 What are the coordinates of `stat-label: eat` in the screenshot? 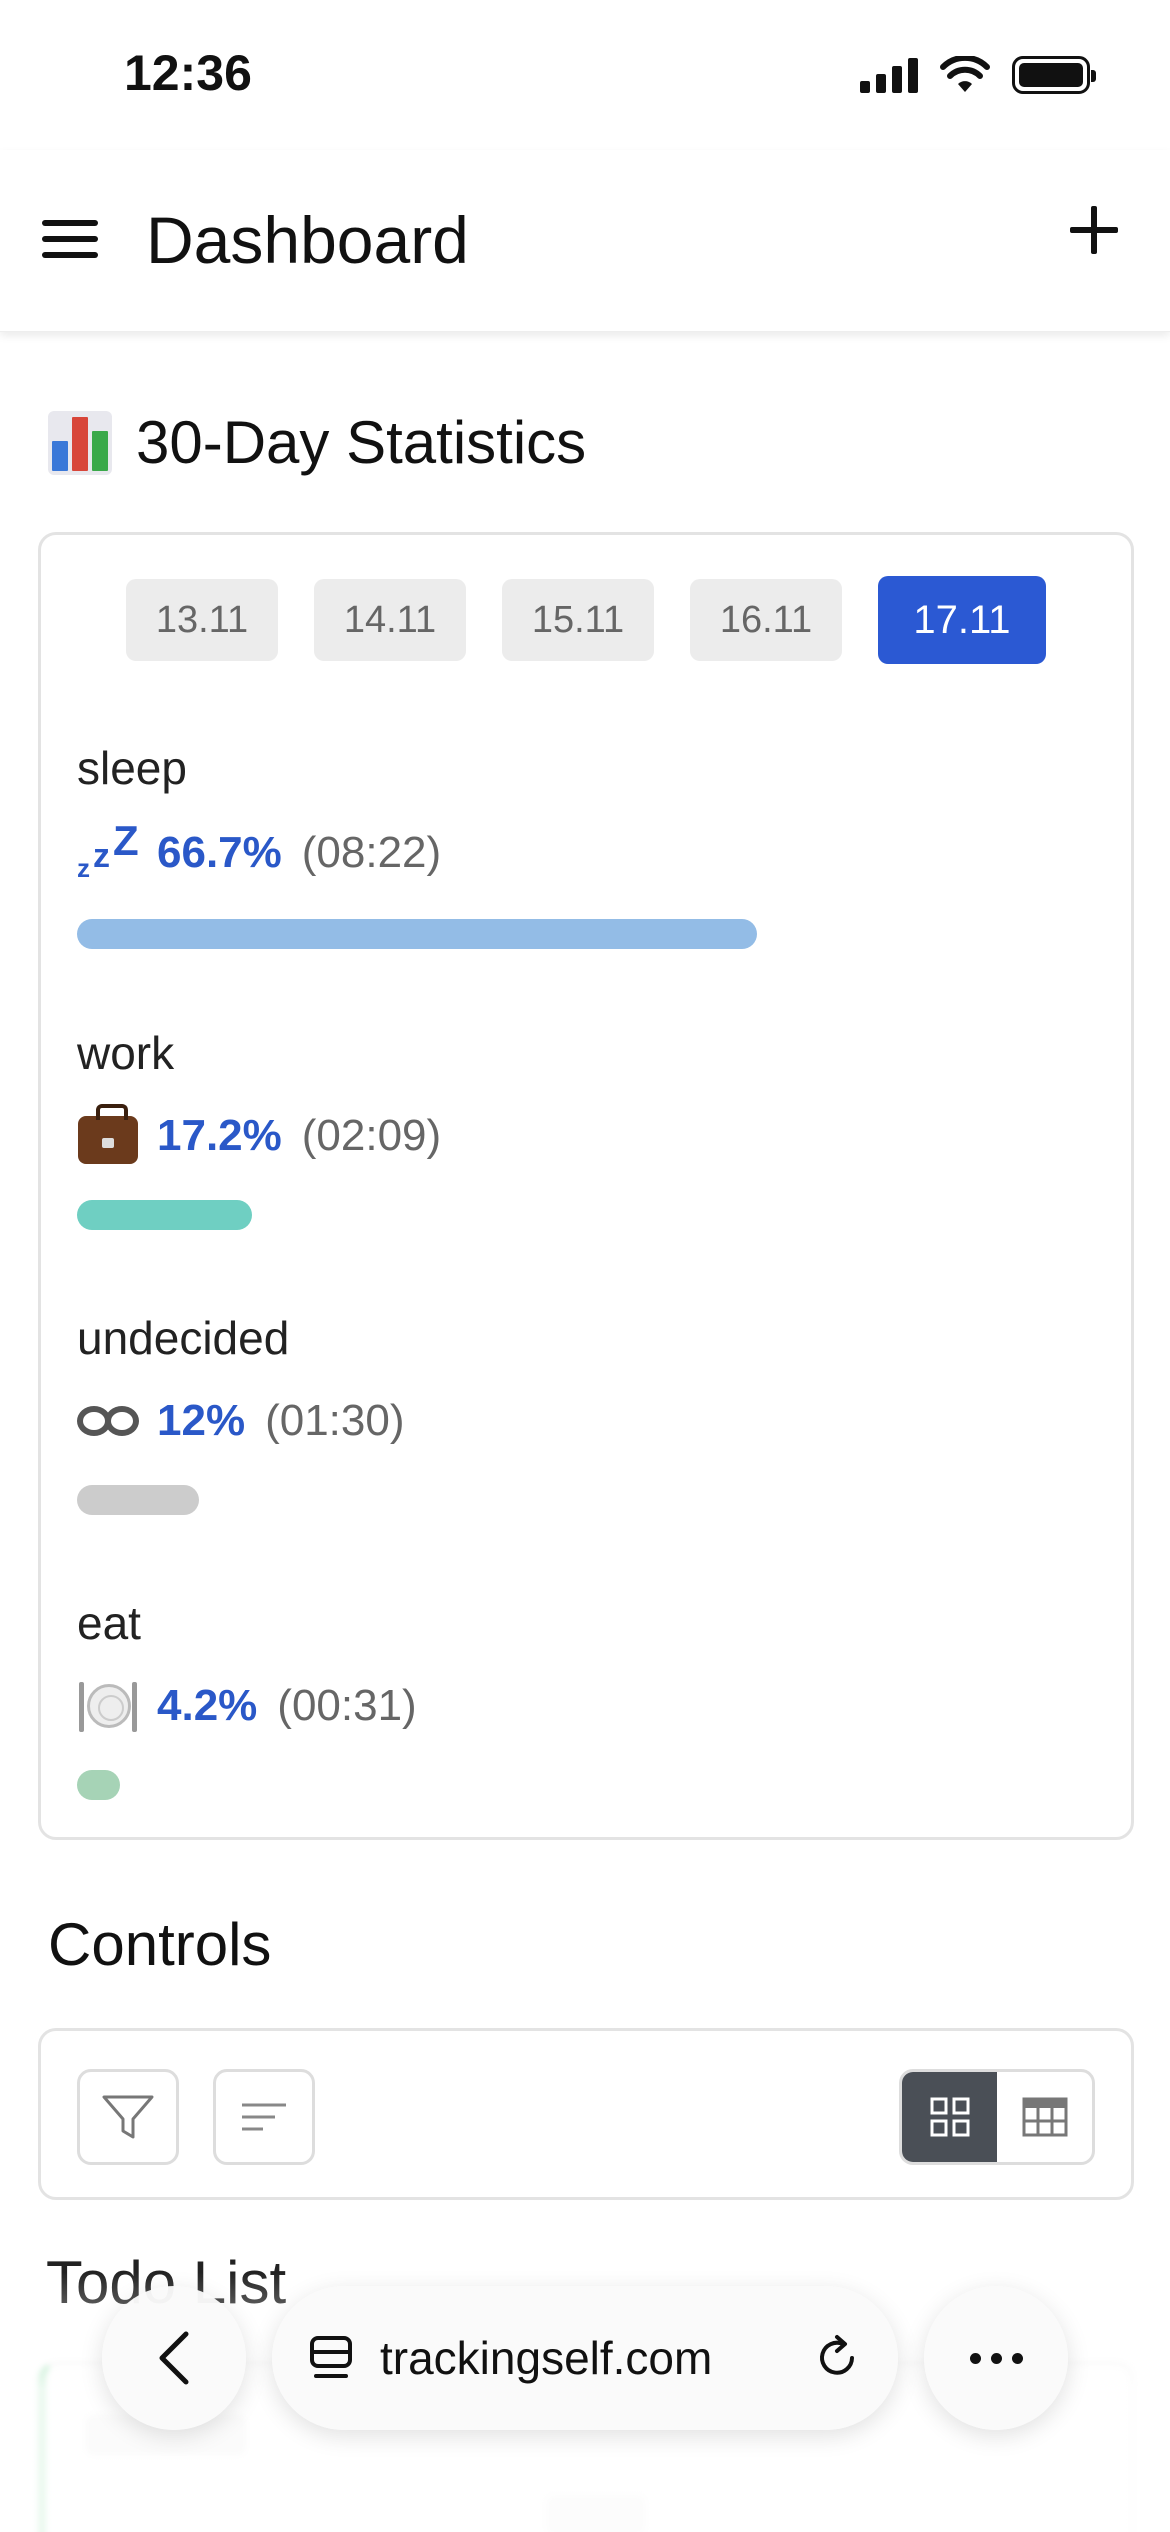 It's located at (109, 1623).